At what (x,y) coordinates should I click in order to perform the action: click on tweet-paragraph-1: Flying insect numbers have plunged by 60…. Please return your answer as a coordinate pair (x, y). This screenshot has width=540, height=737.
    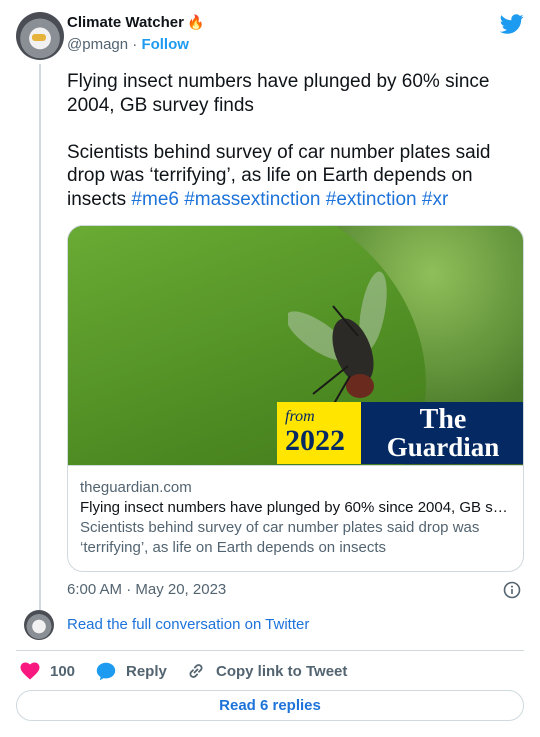
    Looking at the image, I should click on (278, 93).